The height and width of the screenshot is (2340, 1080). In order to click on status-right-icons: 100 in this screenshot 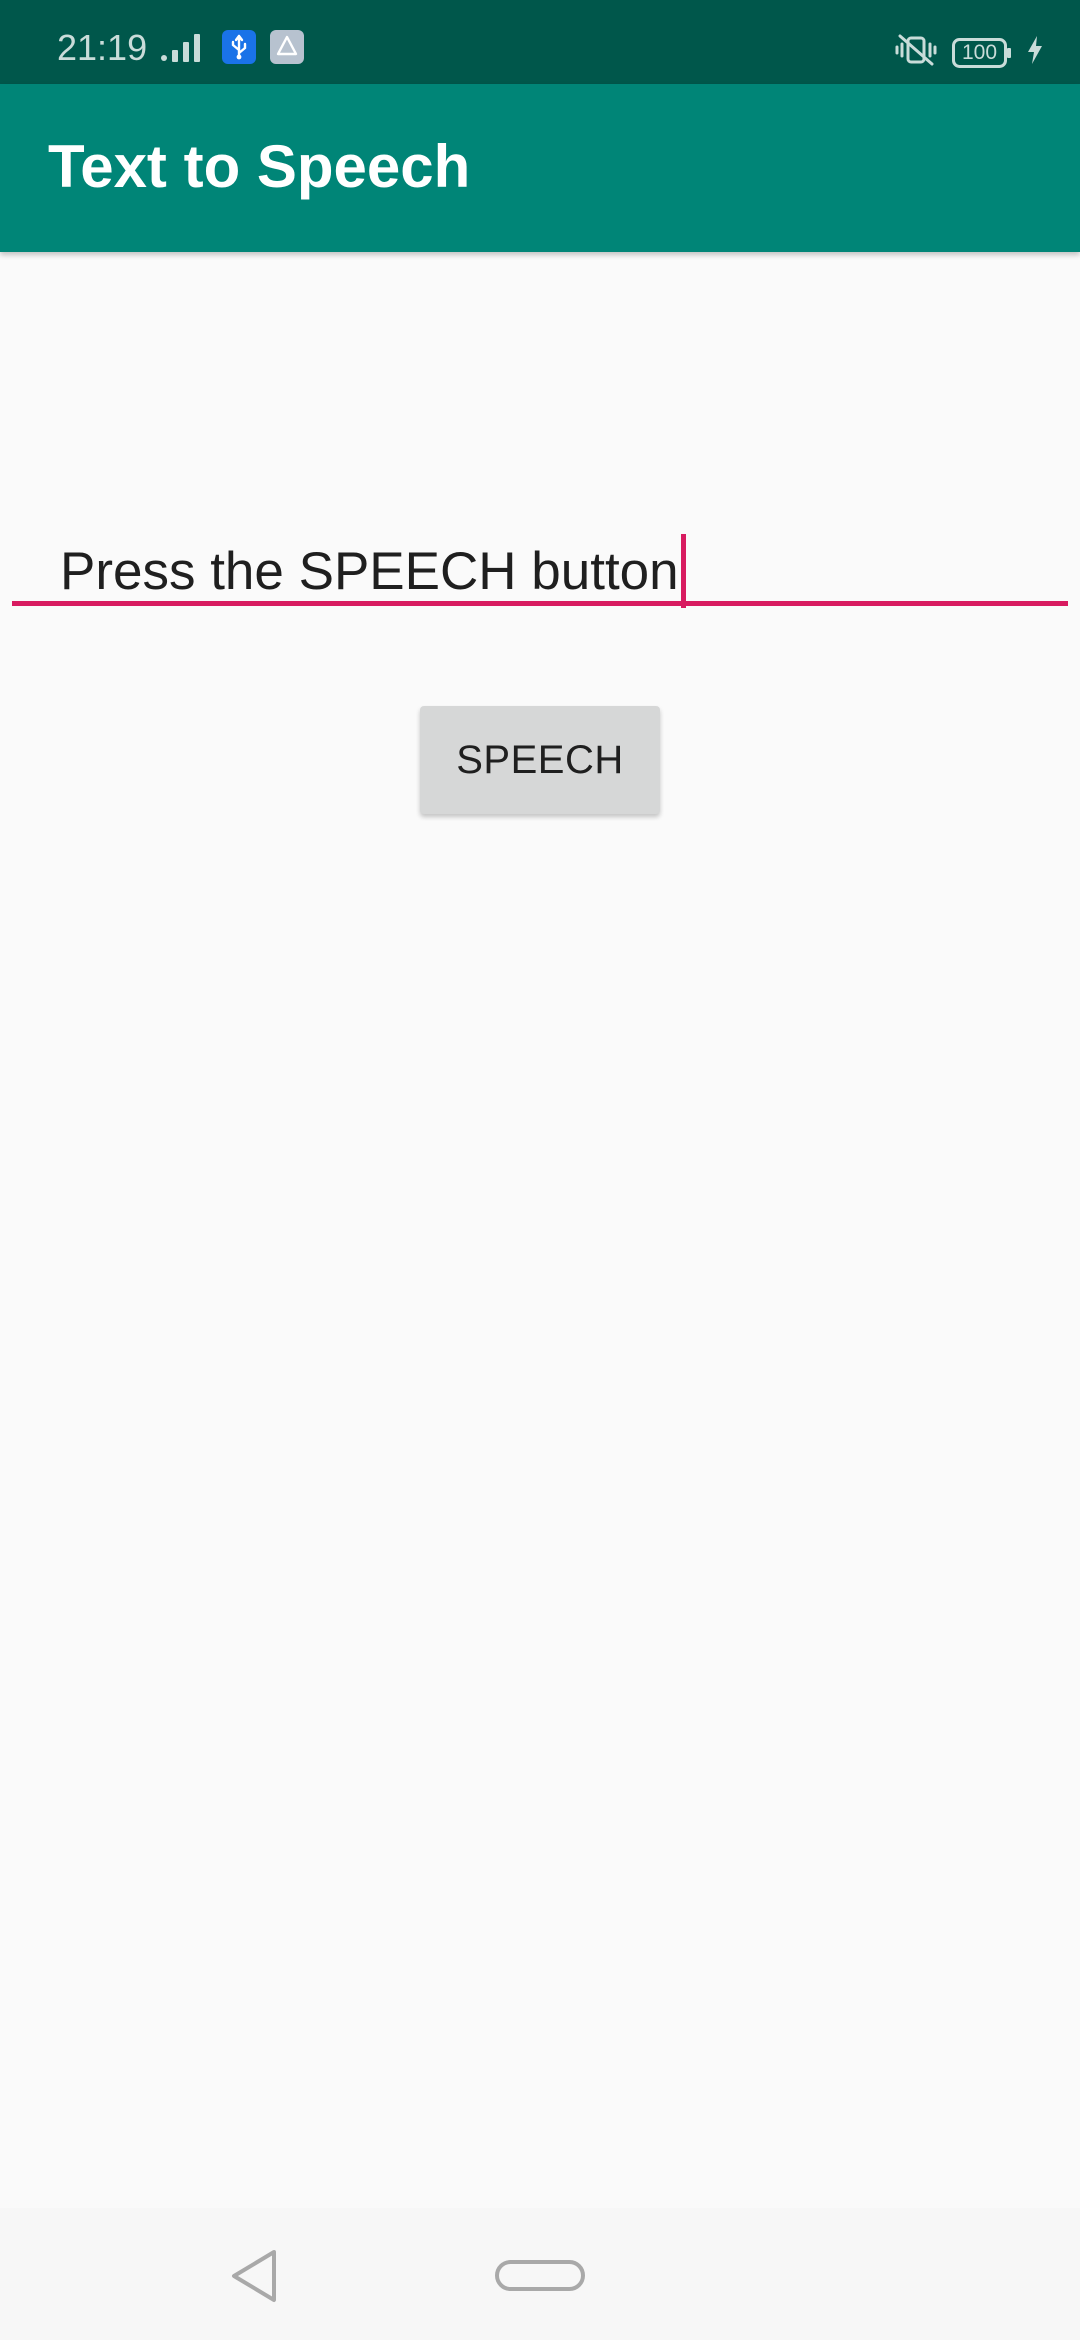, I will do `click(969, 52)`.